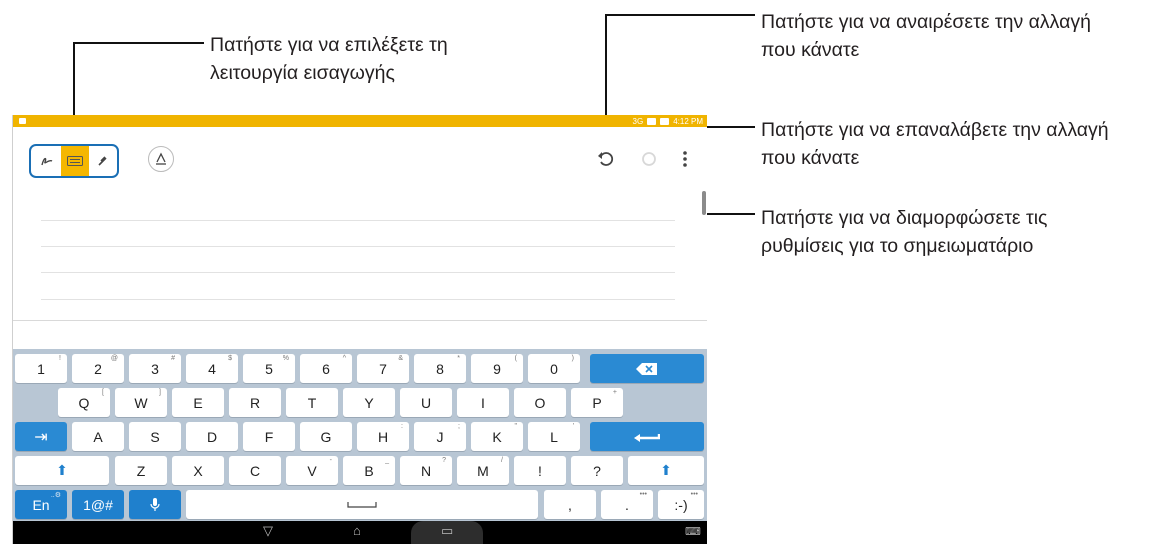 The height and width of the screenshot is (544, 1175). I want to click on more-vertical-icon, so click(685, 159).